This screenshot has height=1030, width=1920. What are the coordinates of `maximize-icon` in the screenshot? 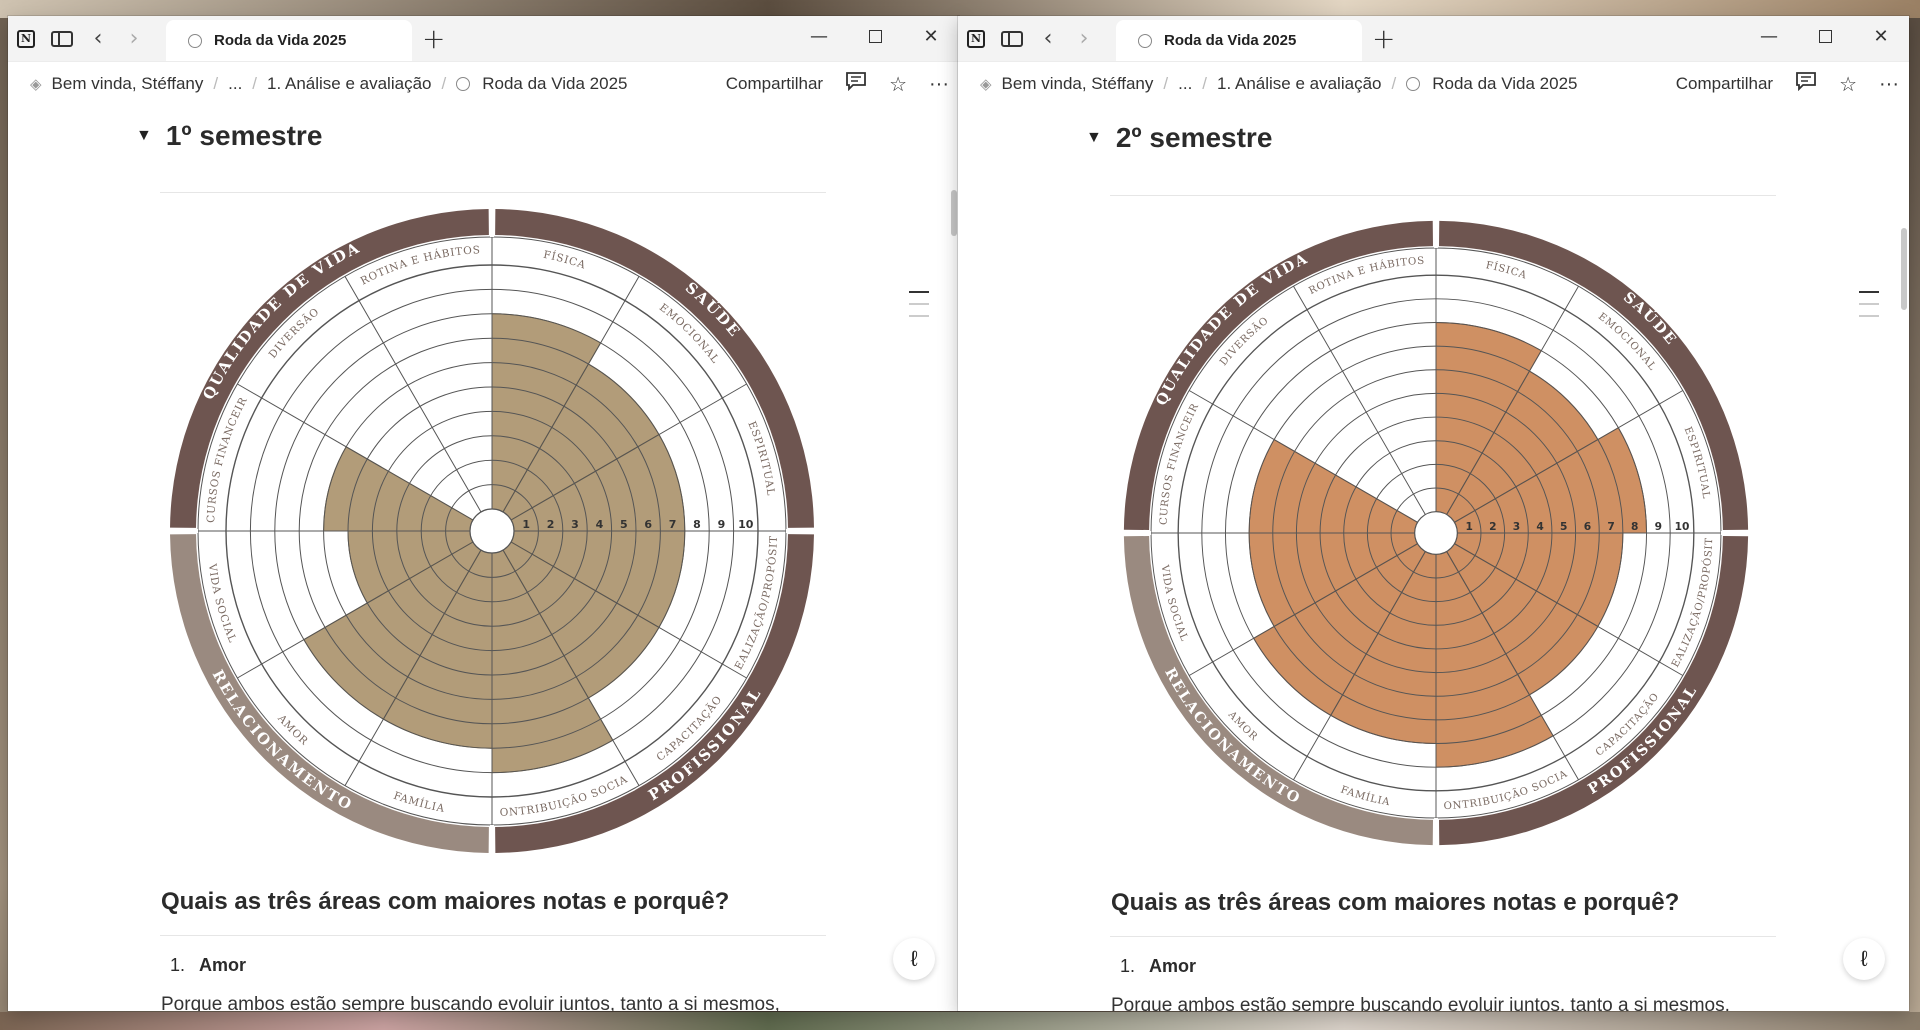 It's located at (875, 36).